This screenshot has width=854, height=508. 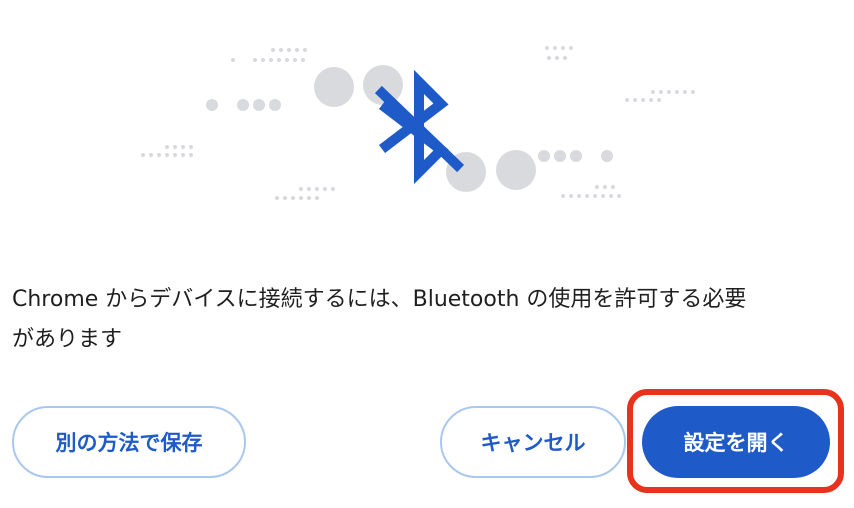 I want to click on save-another-way-button: 別の方法で保存, so click(x=129, y=442).